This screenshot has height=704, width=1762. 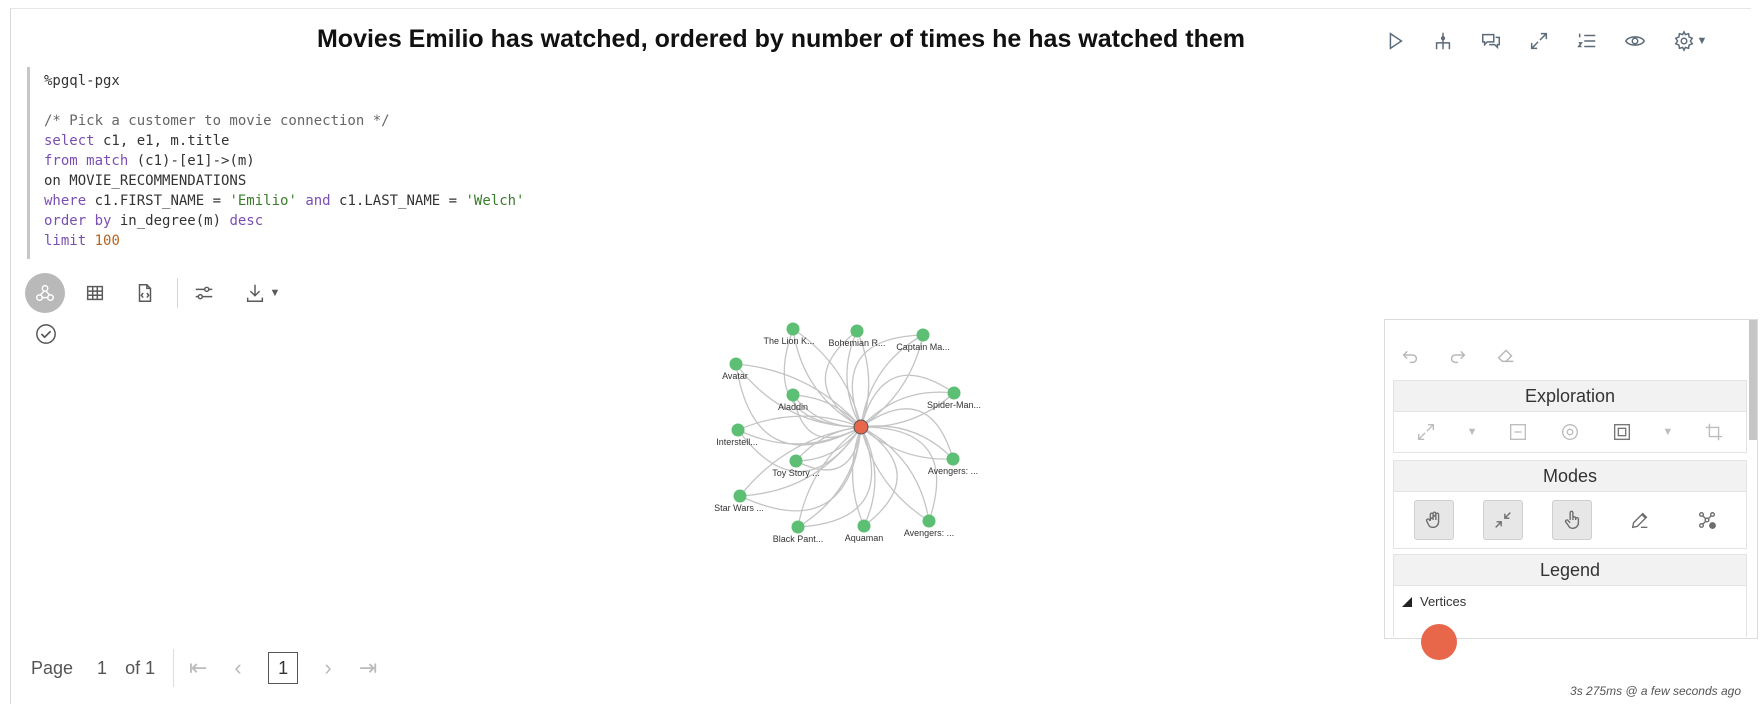 I want to click on compact-mode-button, so click(x=1503, y=520).